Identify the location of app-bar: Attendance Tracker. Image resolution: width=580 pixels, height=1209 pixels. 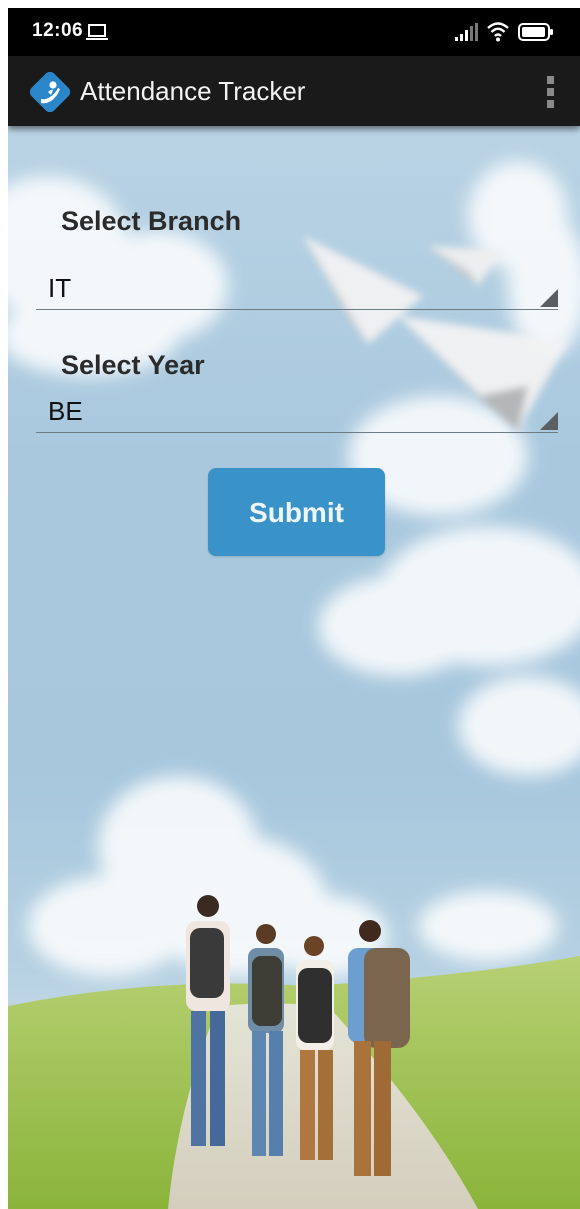
(294, 91).